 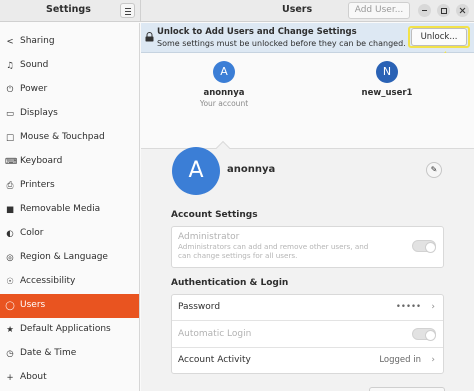 I want to click on menu-button, so click(x=127, y=10).